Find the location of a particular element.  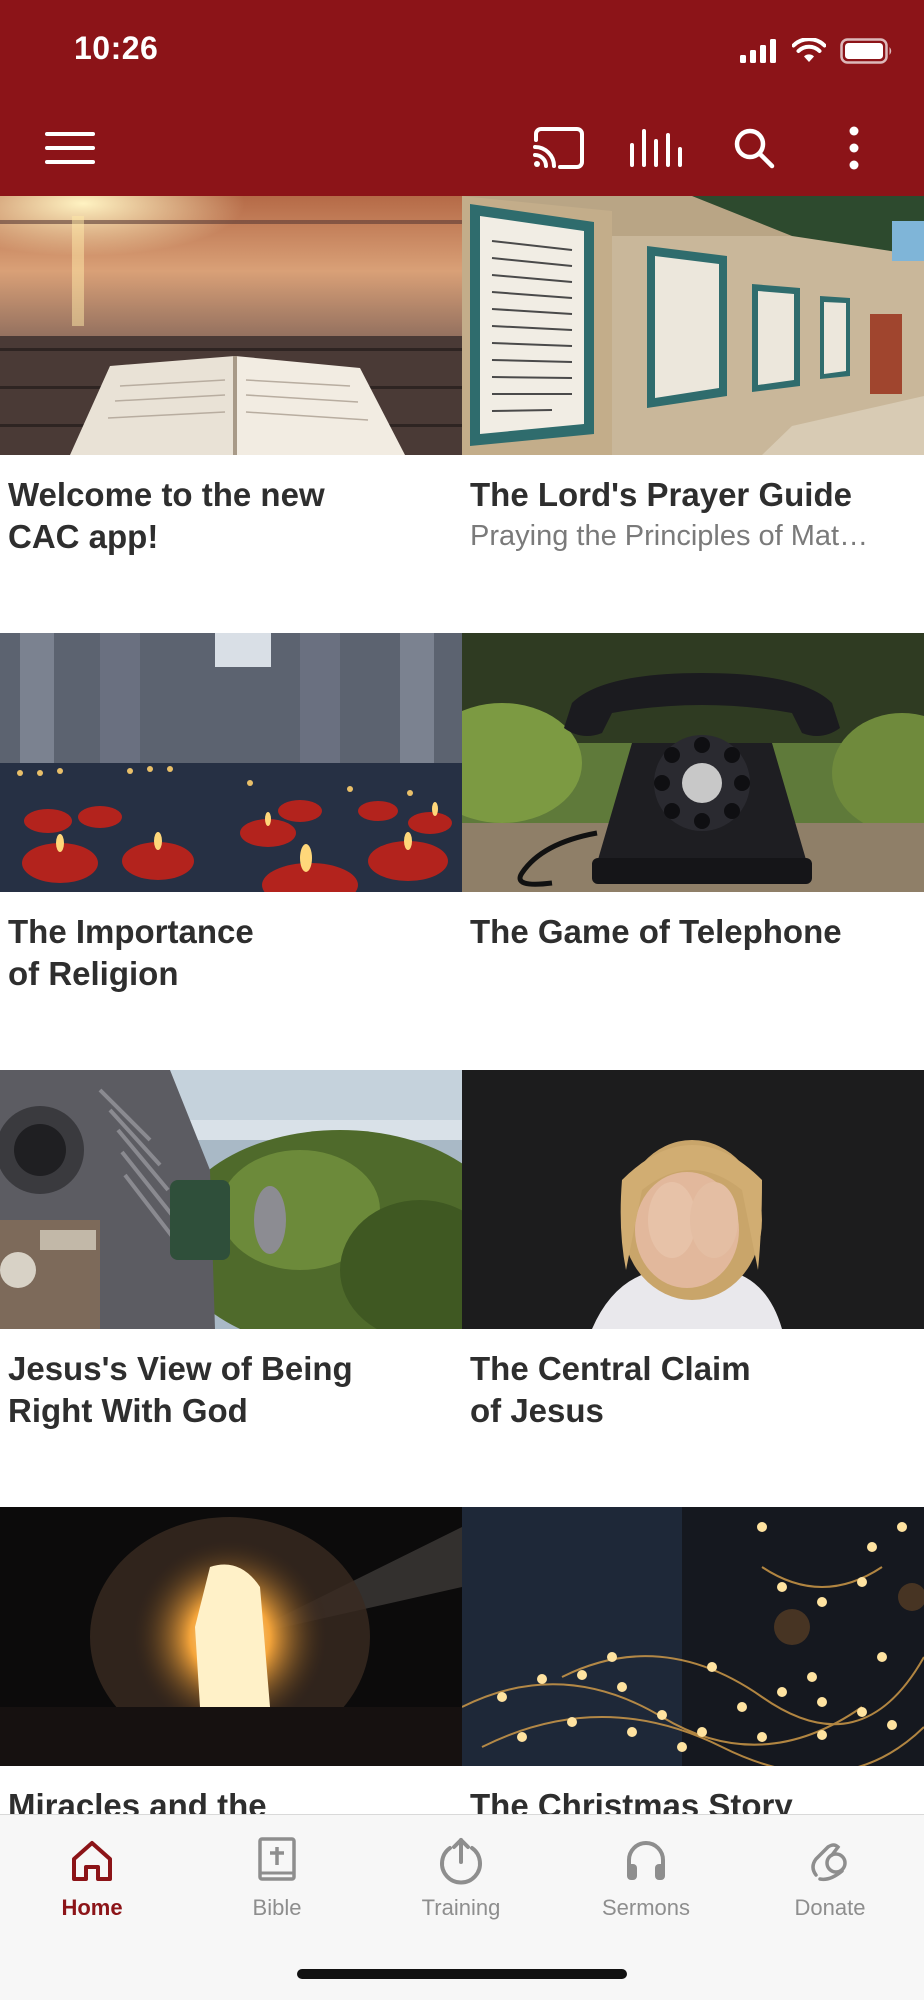

tab-bible: Bible is located at coordinates (277, 1875).